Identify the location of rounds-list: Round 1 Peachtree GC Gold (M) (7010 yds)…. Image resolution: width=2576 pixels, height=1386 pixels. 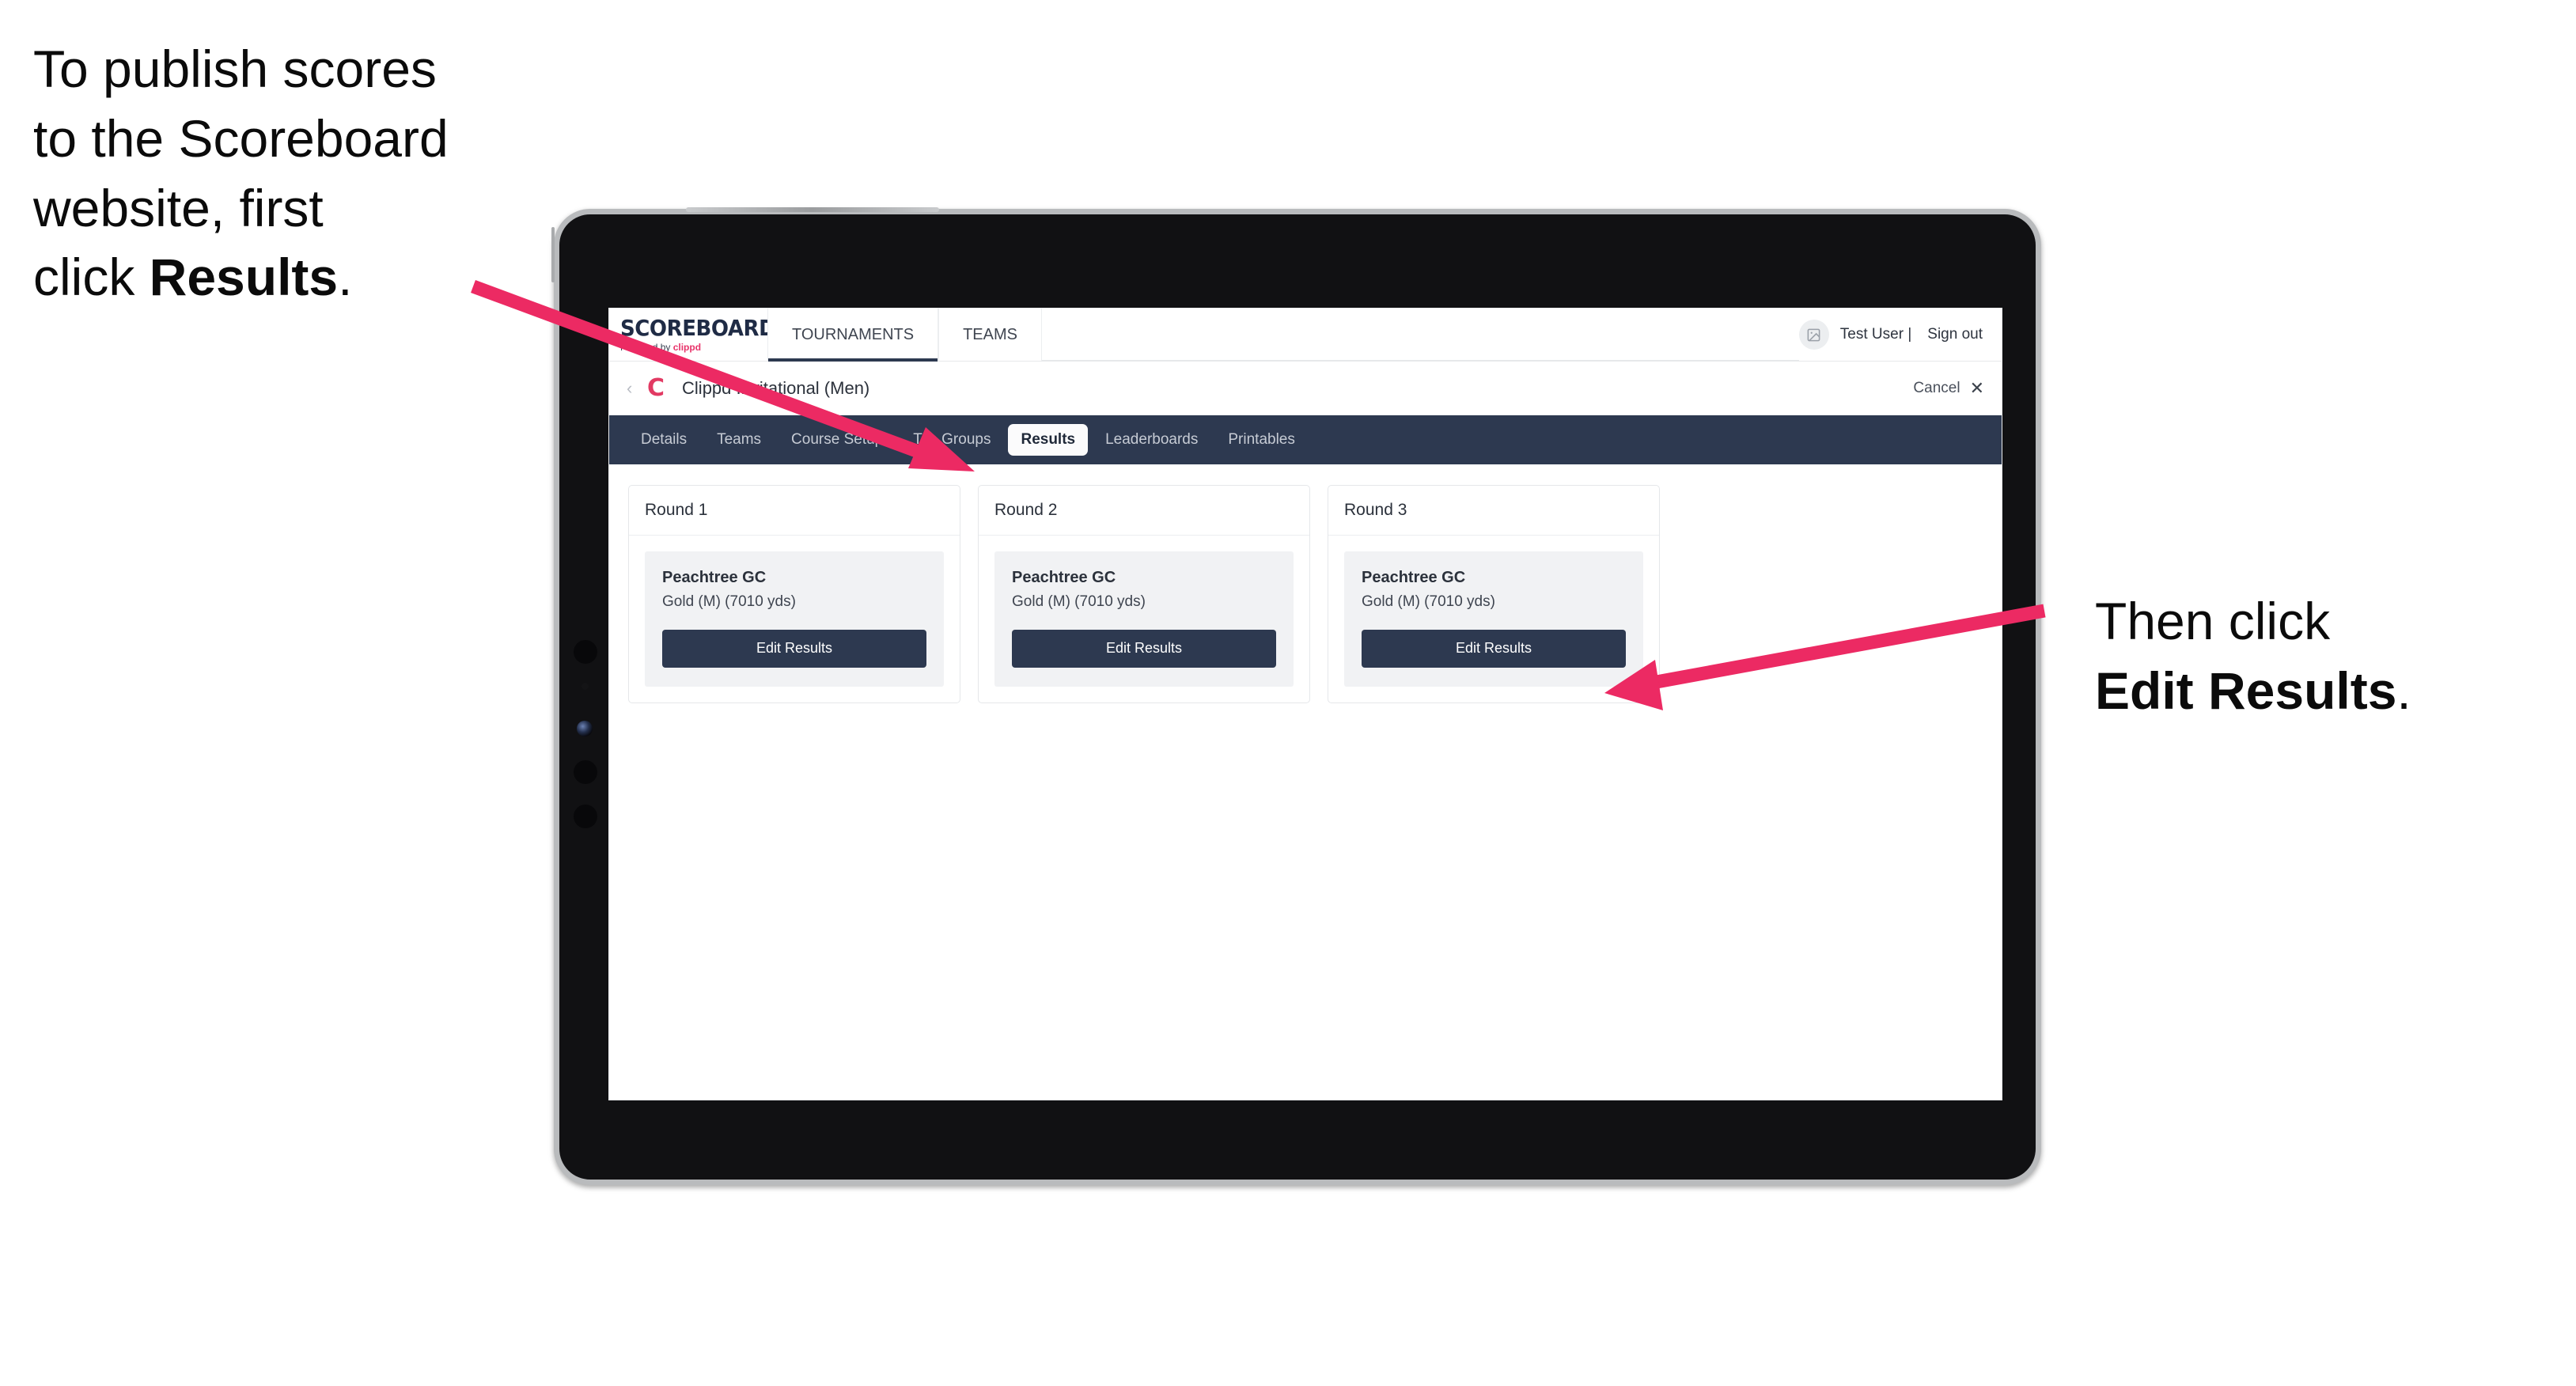
(1305, 594).